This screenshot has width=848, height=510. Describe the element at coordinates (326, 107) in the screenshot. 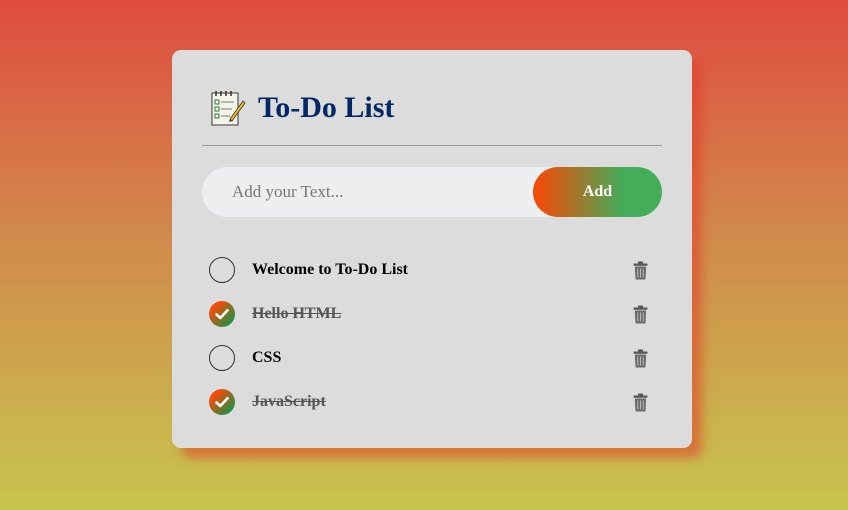

I see `app-title: To-Do List` at that location.